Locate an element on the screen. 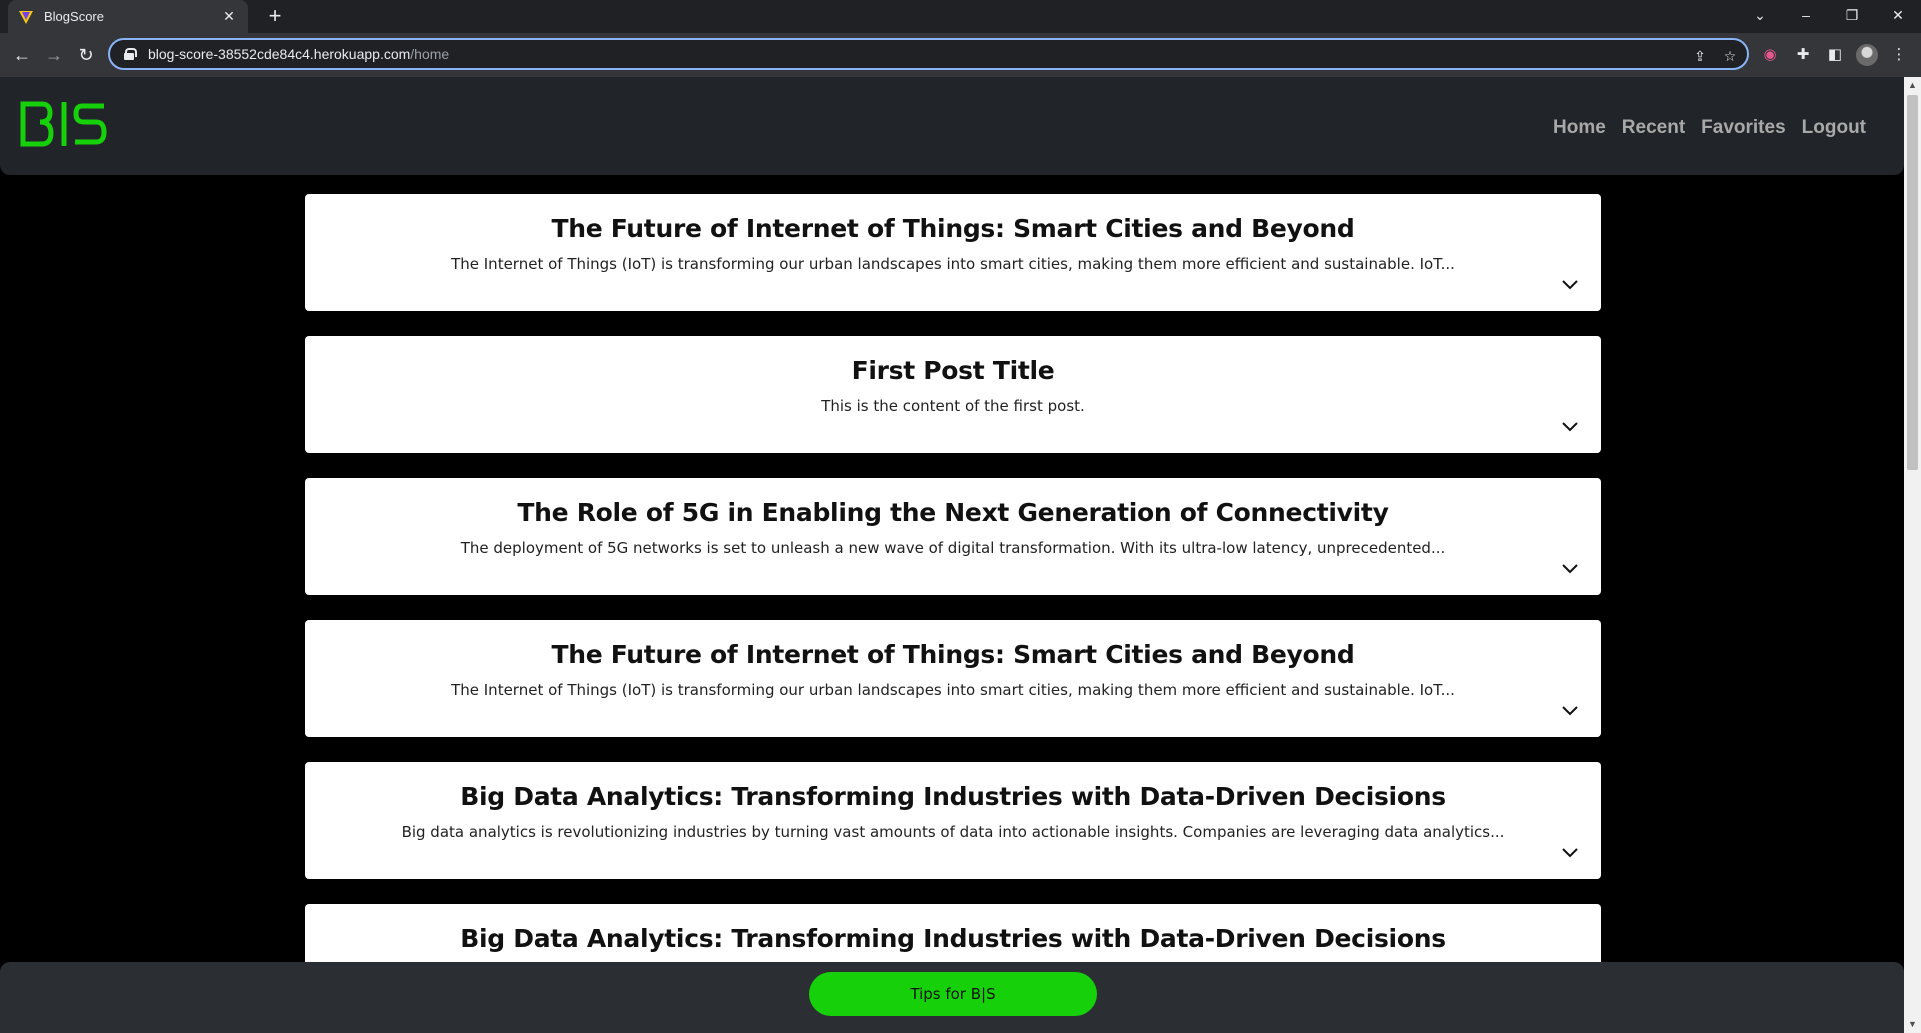 Image resolution: width=1921 pixels, height=1033 pixels. browser-tab: BlogScore ✕ is located at coordinates (128, 16).